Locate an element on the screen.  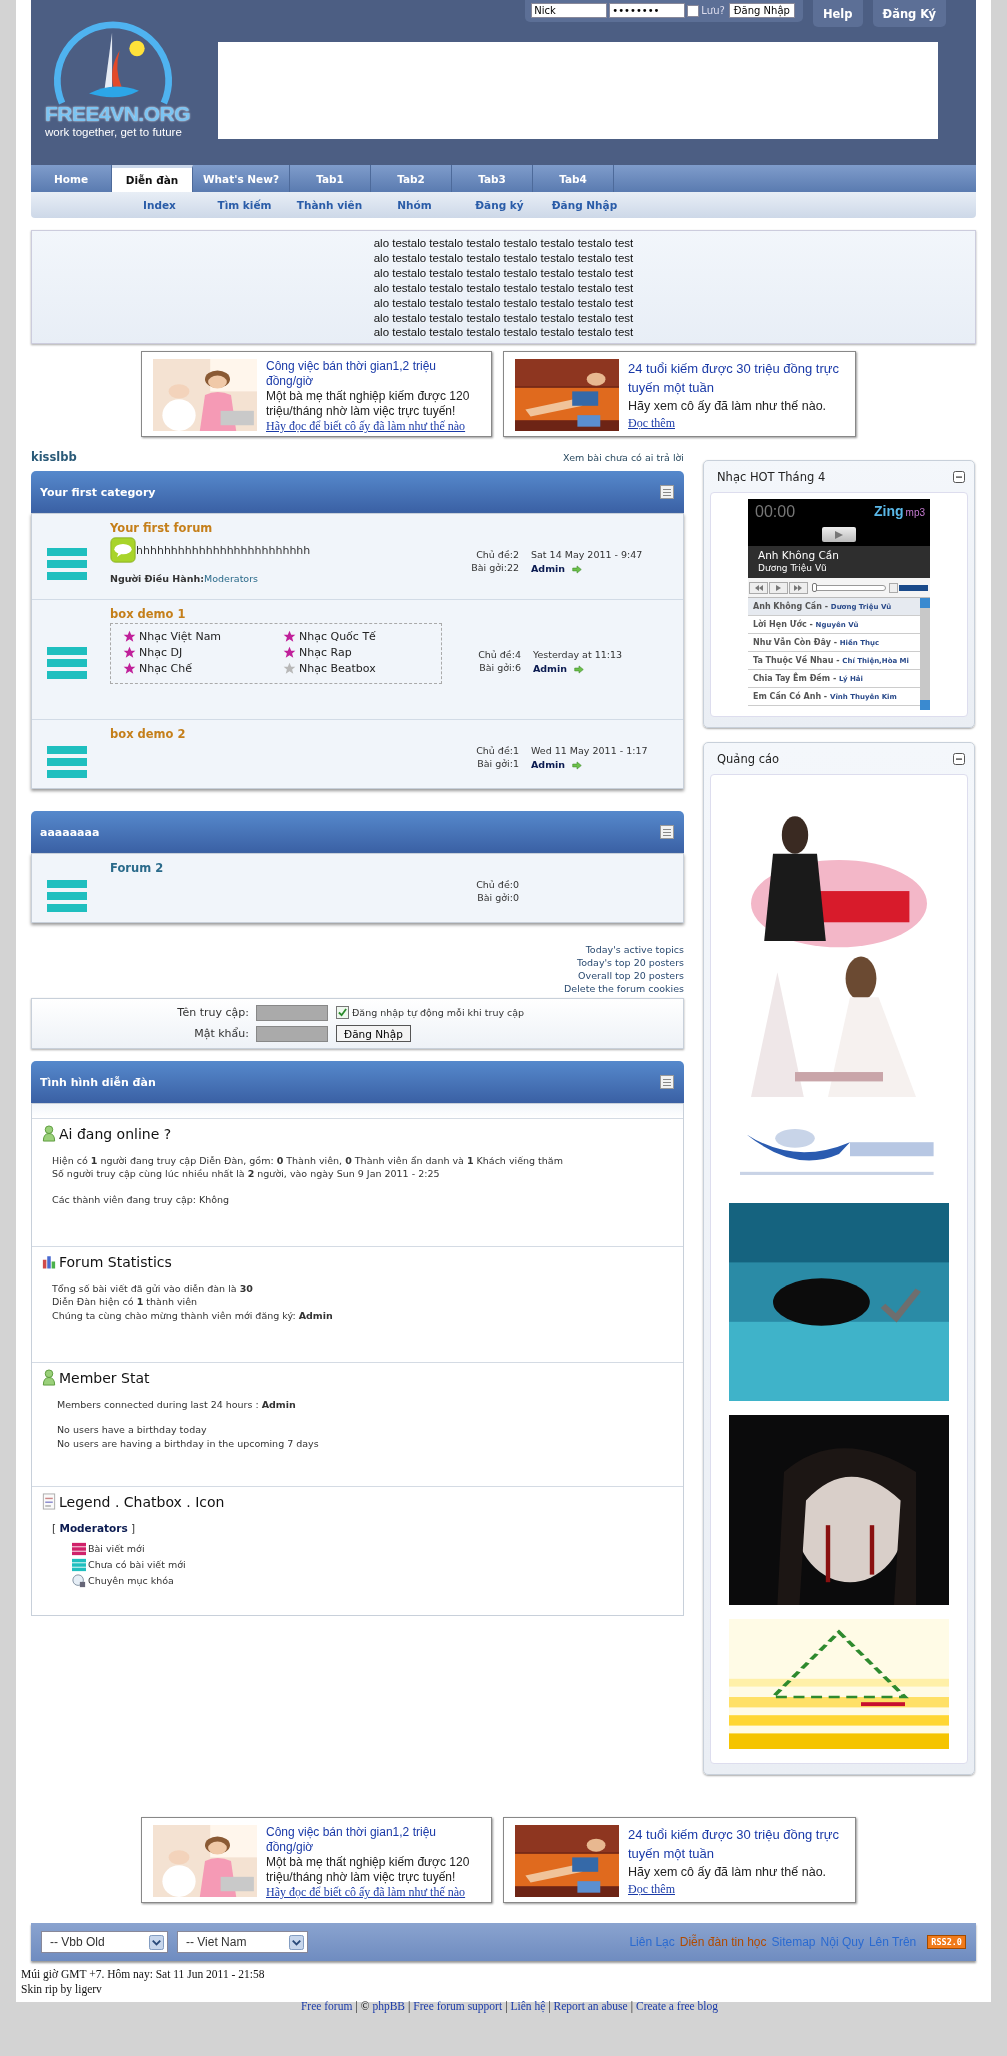
last-post-date: Wed 11 May 2011 - 1:17 is located at coordinates (590, 751).